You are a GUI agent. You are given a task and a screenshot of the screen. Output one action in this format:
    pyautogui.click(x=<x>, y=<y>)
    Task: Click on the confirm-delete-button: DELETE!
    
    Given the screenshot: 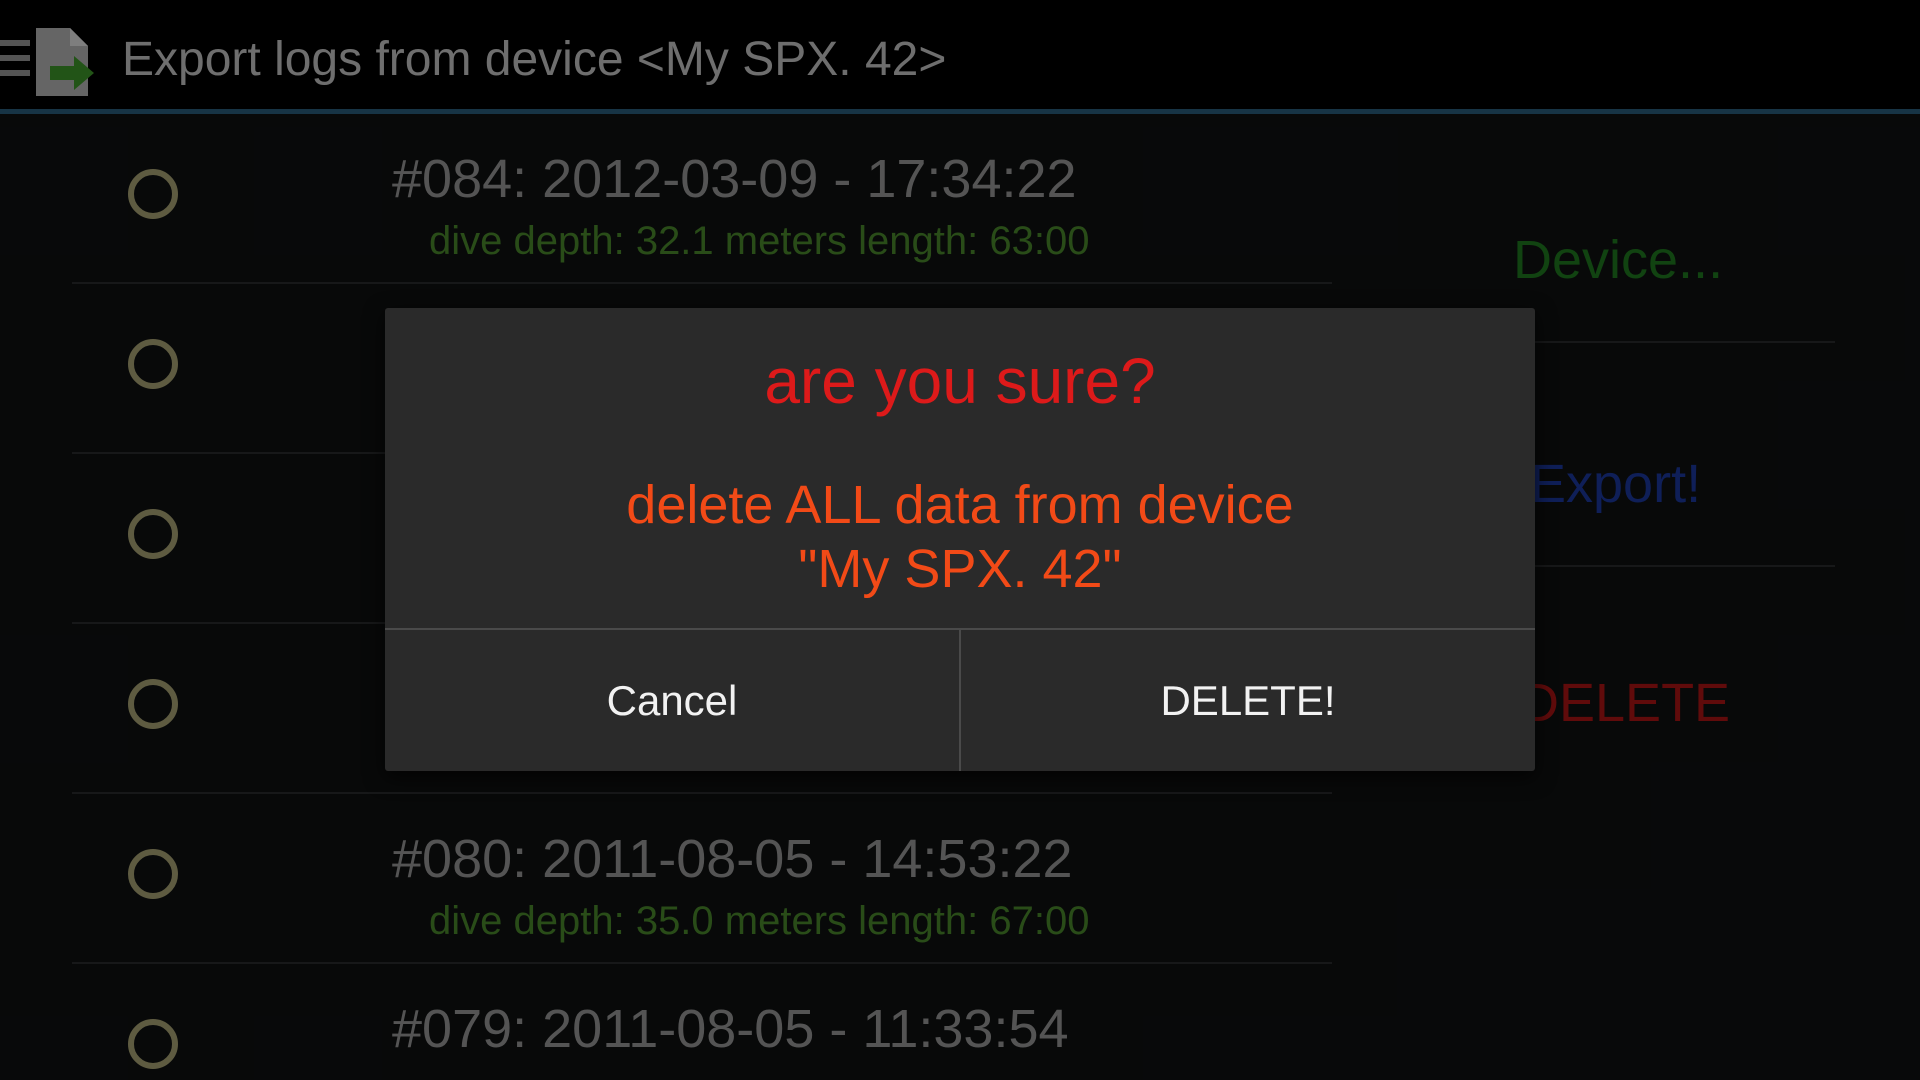 What is the action you would take?
    pyautogui.click(x=1247, y=700)
    